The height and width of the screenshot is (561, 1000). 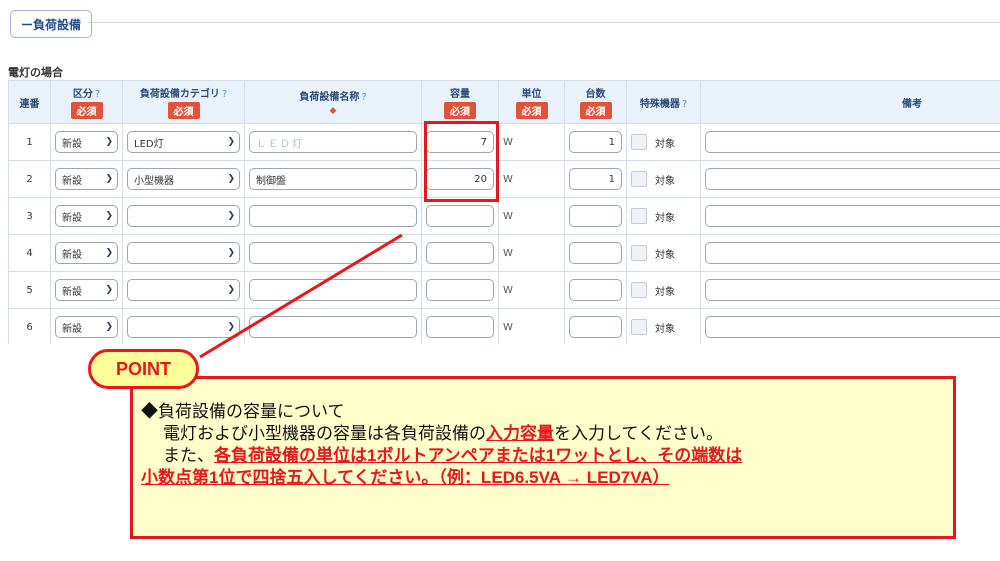 I want to click on point-line-2: 電灯および小型機器の容量は各負荷設備の入力容量を入力してください。, so click(x=443, y=433).